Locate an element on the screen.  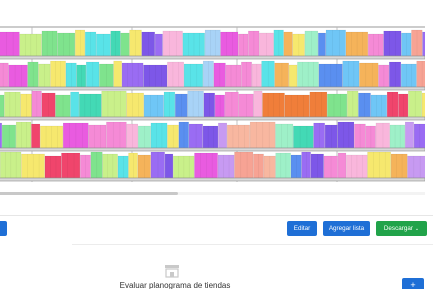
add-list-button: Agregar lista is located at coordinates (346, 228).